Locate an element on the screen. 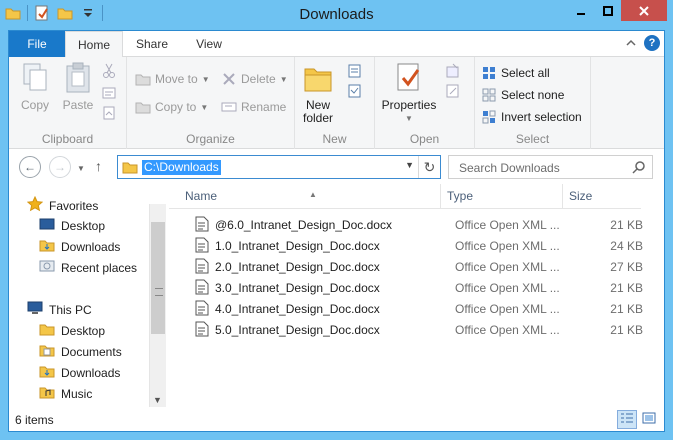 Image resolution: width=673 pixels, height=440 pixels. select-none-label: Select none is located at coordinates (533, 95).